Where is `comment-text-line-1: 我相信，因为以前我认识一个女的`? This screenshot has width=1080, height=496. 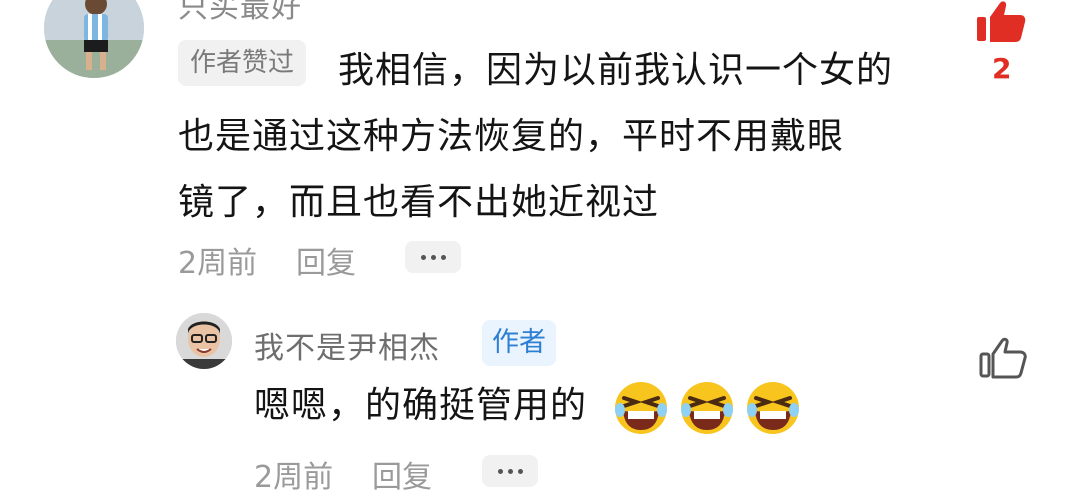 comment-text-line-1: 我相信，因为以前我认识一个女的 is located at coordinates (616, 70).